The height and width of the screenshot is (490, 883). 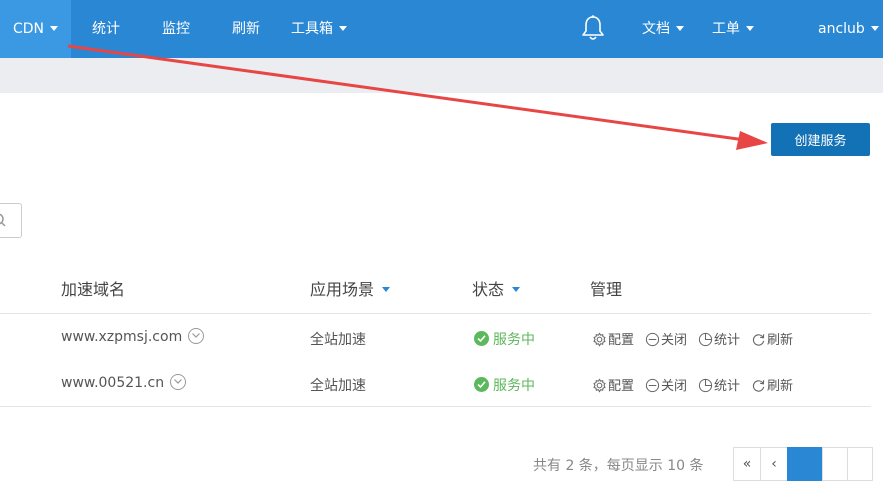 I want to click on column-header-scene: 应用场景, so click(x=350, y=288).